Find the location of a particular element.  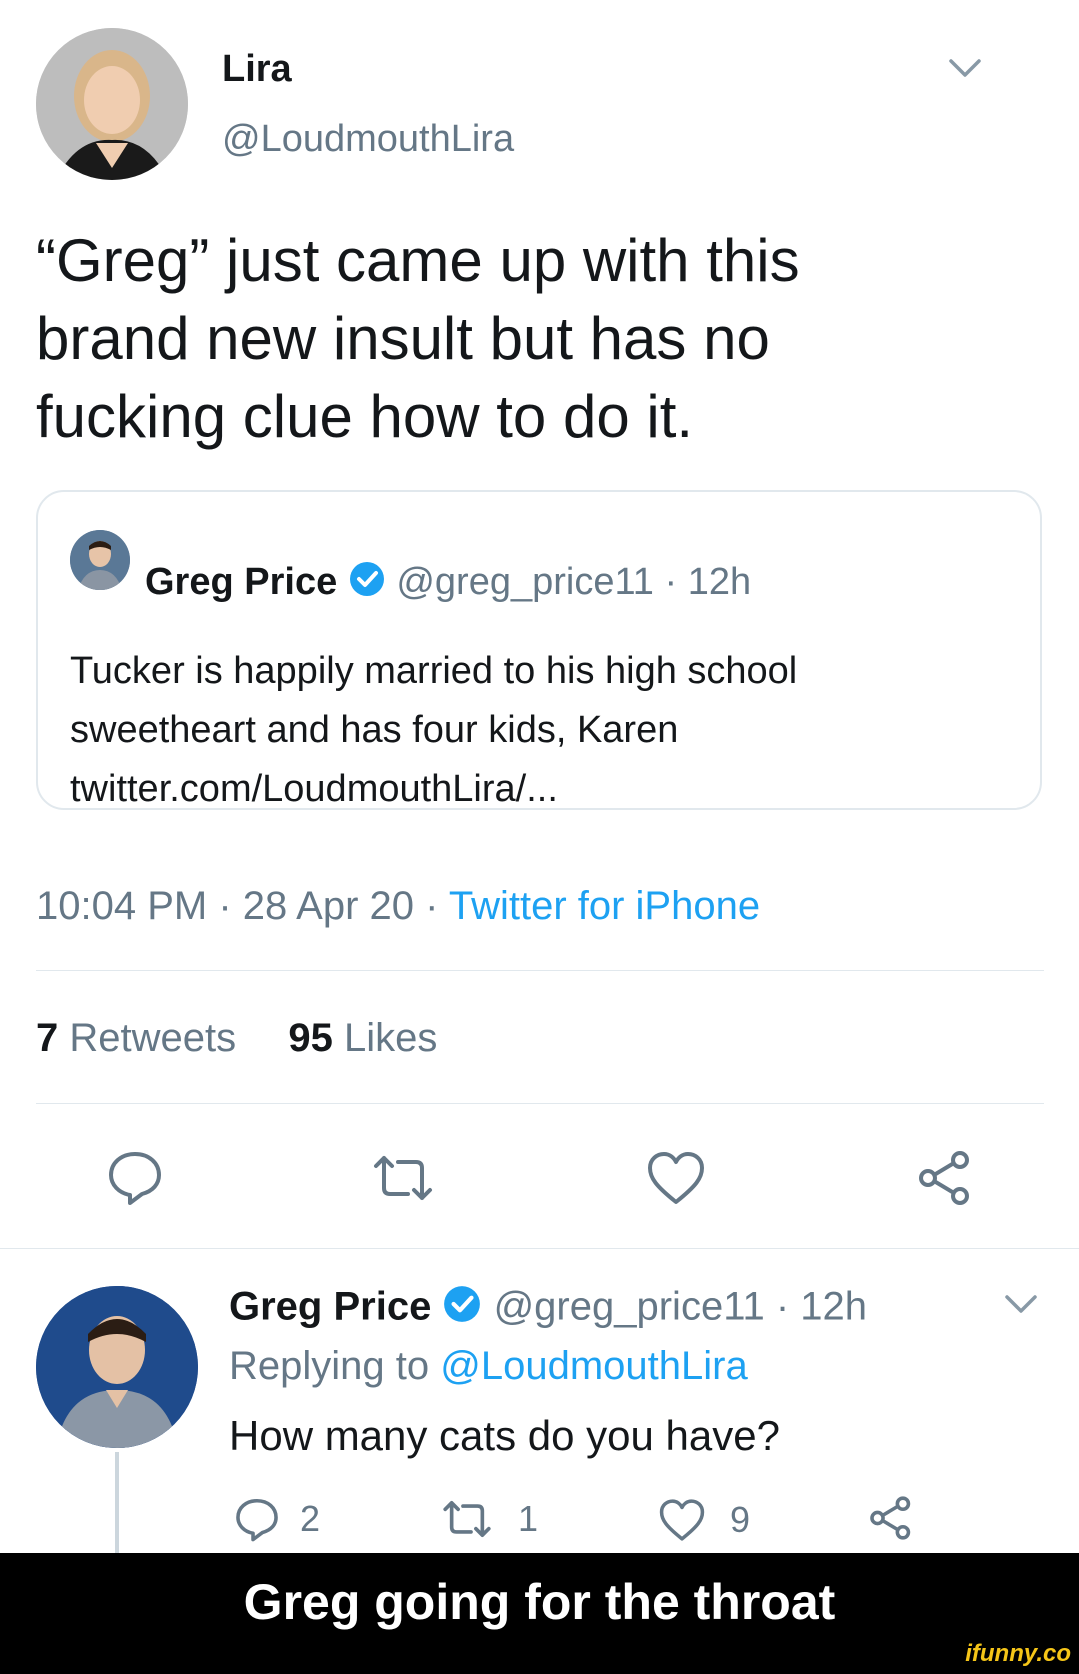

quoted-text-line: sweetheart and has four kids, Karen is located at coordinates (374, 730).